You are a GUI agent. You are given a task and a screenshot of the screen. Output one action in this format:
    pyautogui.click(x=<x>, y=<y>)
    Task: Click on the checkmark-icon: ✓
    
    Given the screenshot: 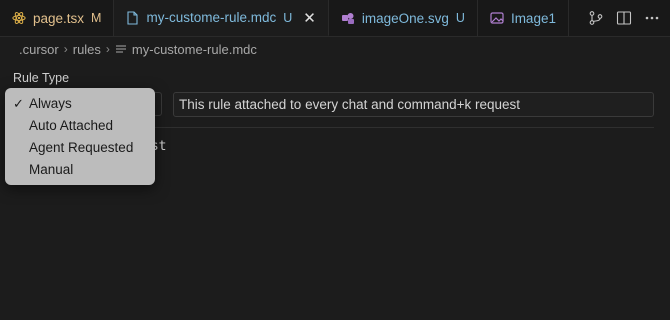 What is the action you would take?
    pyautogui.click(x=18, y=103)
    